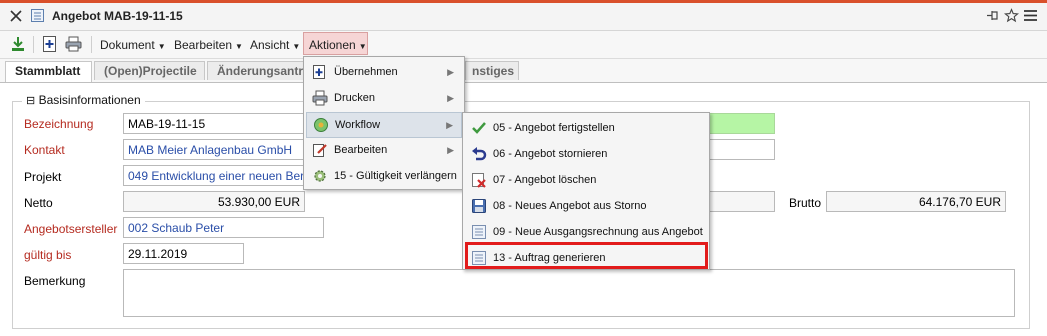 The height and width of the screenshot is (336, 1047). What do you see at coordinates (741, 123) in the screenshot?
I see `bezeichnung-status-field` at bounding box center [741, 123].